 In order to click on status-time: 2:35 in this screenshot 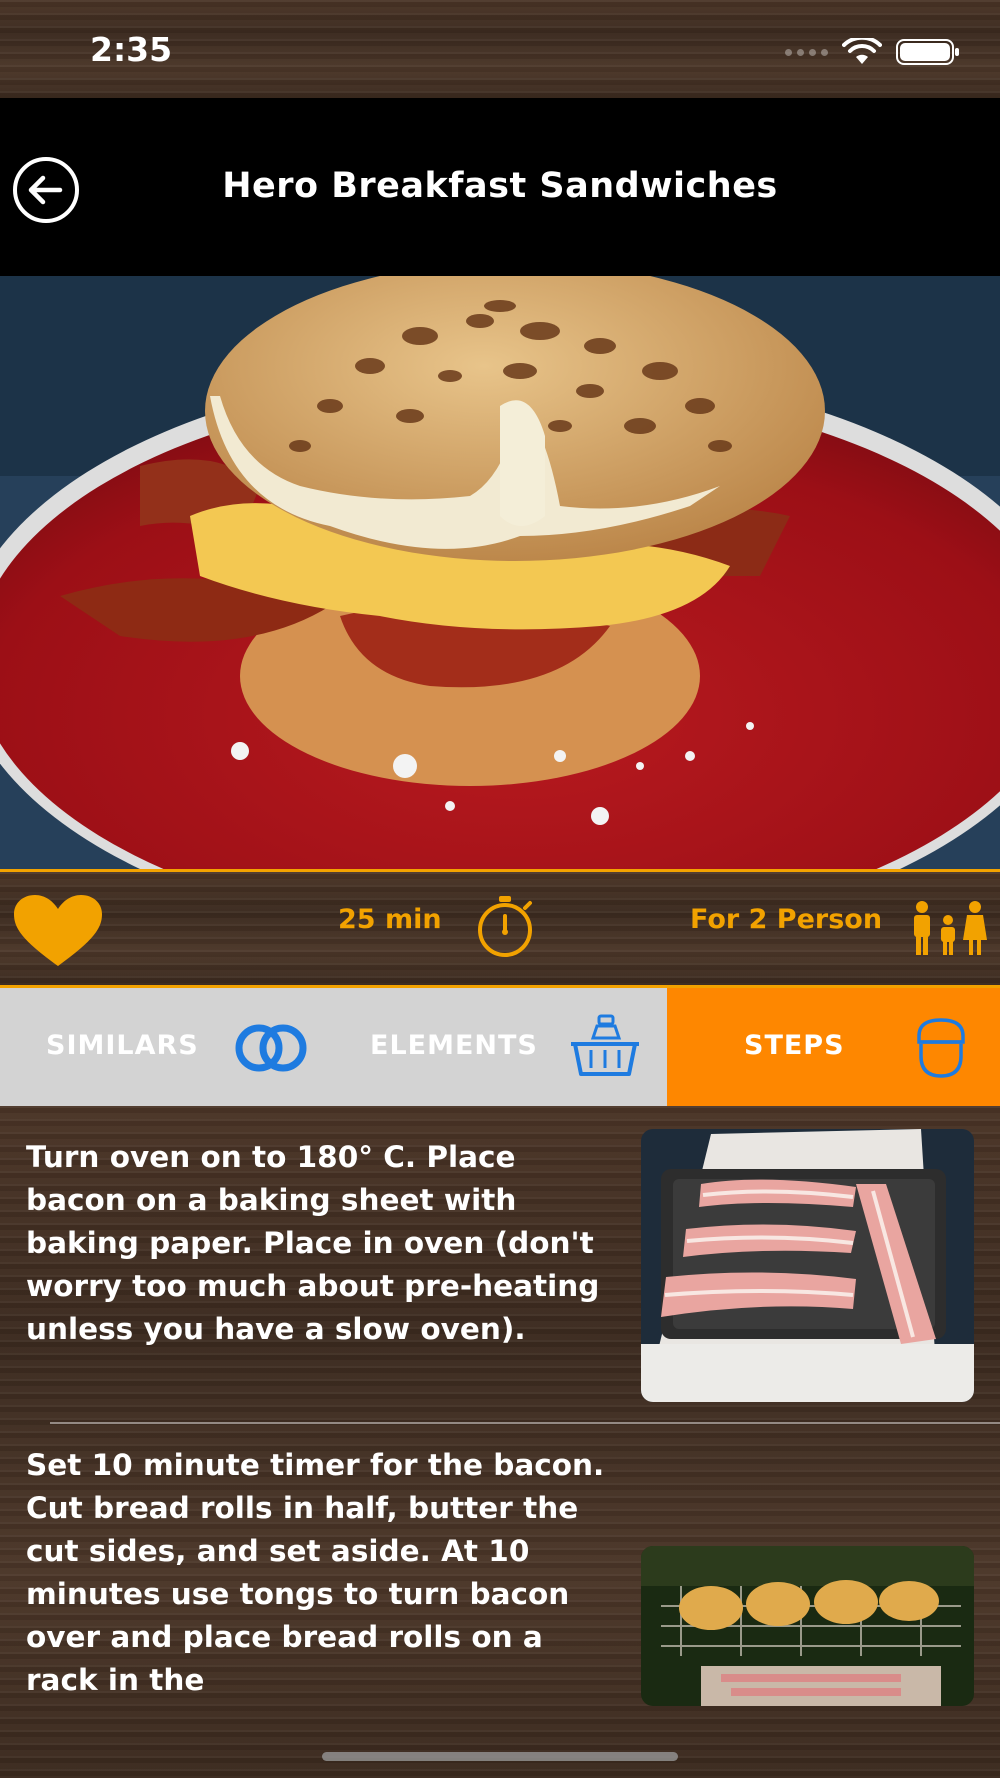, I will do `click(131, 49)`.